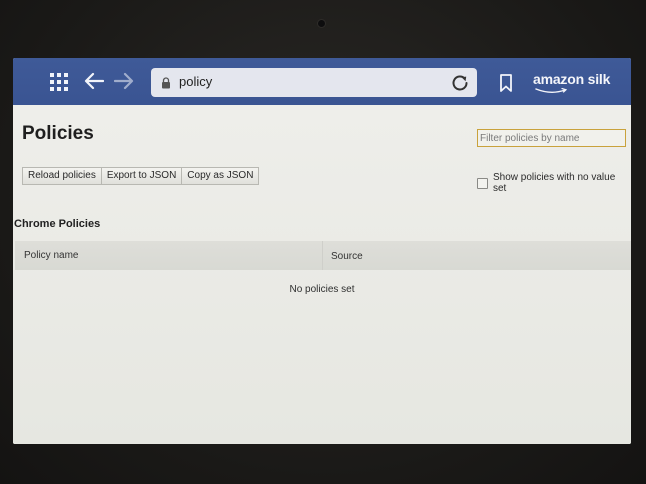 The width and height of the screenshot is (646, 484). What do you see at coordinates (94, 81) in the screenshot?
I see `arrow-left-icon` at bounding box center [94, 81].